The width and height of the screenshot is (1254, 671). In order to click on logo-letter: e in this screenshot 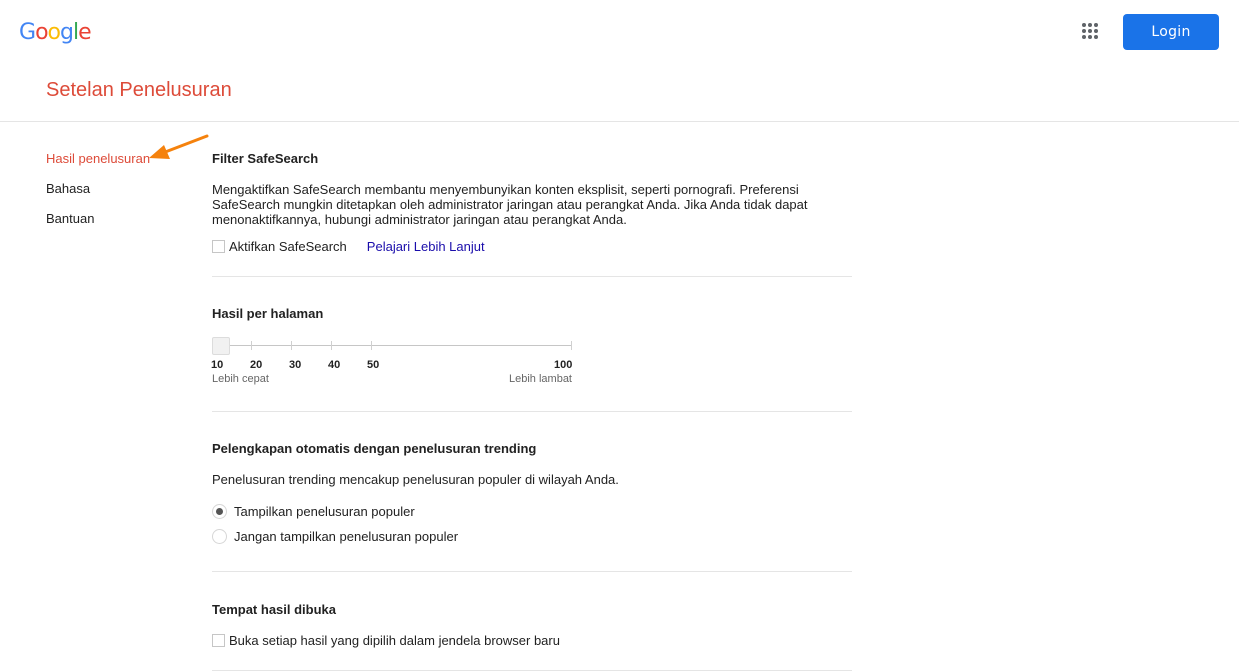, I will do `click(85, 32)`.